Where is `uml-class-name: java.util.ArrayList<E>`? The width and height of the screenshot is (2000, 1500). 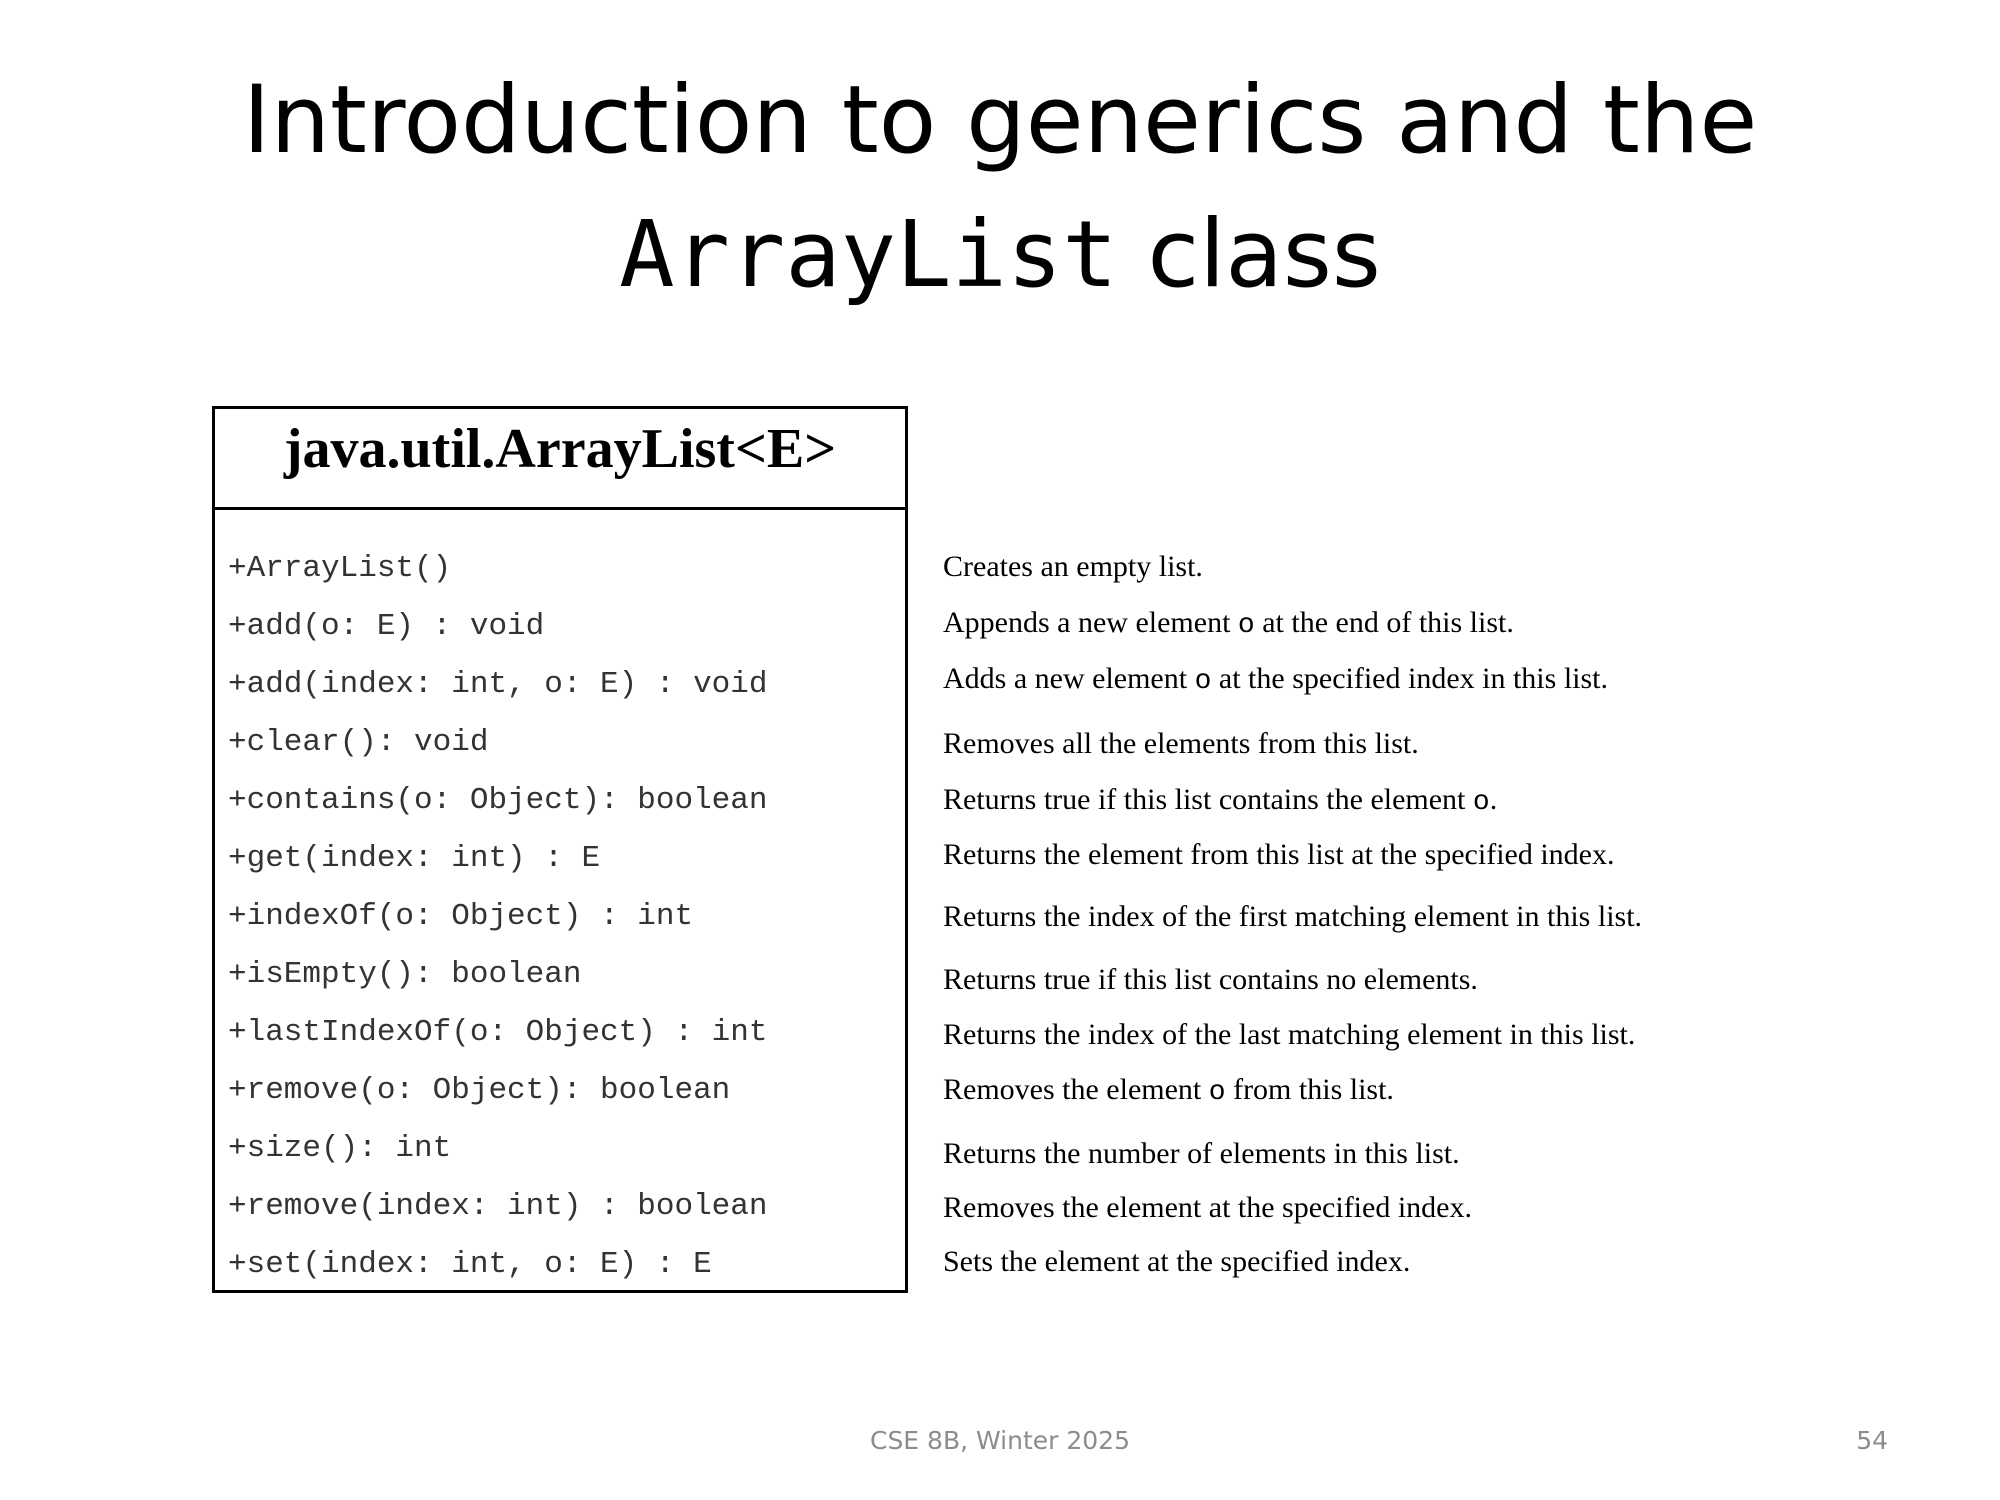 uml-class-name: java.util.ArrayList<E> is located at coordinates (560, 459).